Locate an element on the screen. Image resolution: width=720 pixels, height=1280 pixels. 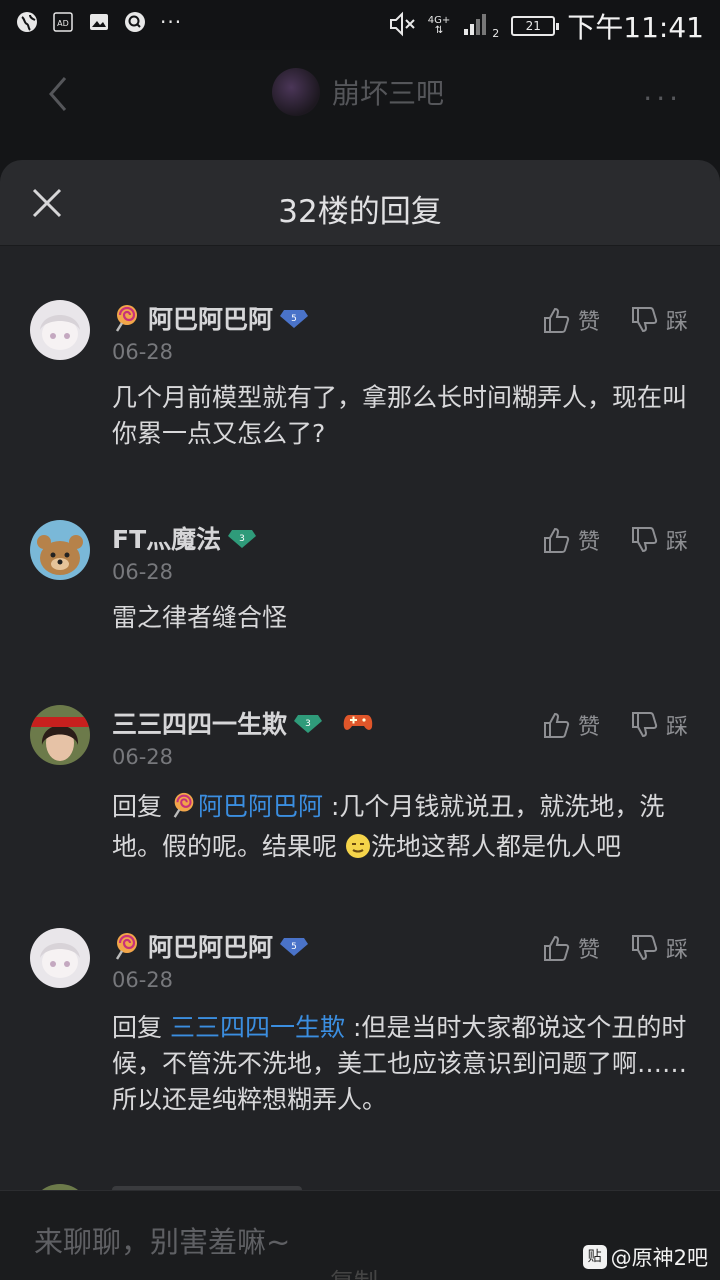
signal-icon is located at coordinates (477, 26).